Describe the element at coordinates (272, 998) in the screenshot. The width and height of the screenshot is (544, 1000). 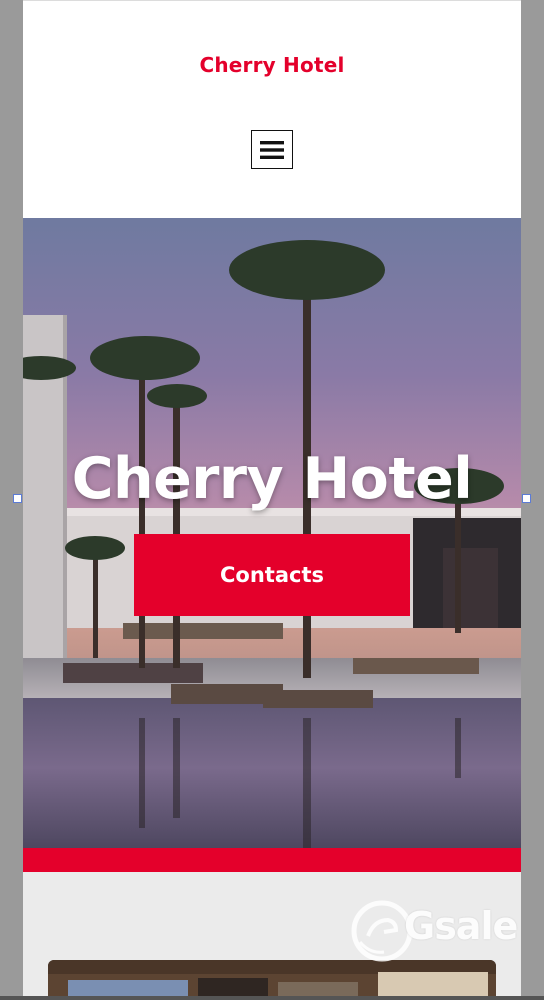
I see `bottom-edge` at that location.